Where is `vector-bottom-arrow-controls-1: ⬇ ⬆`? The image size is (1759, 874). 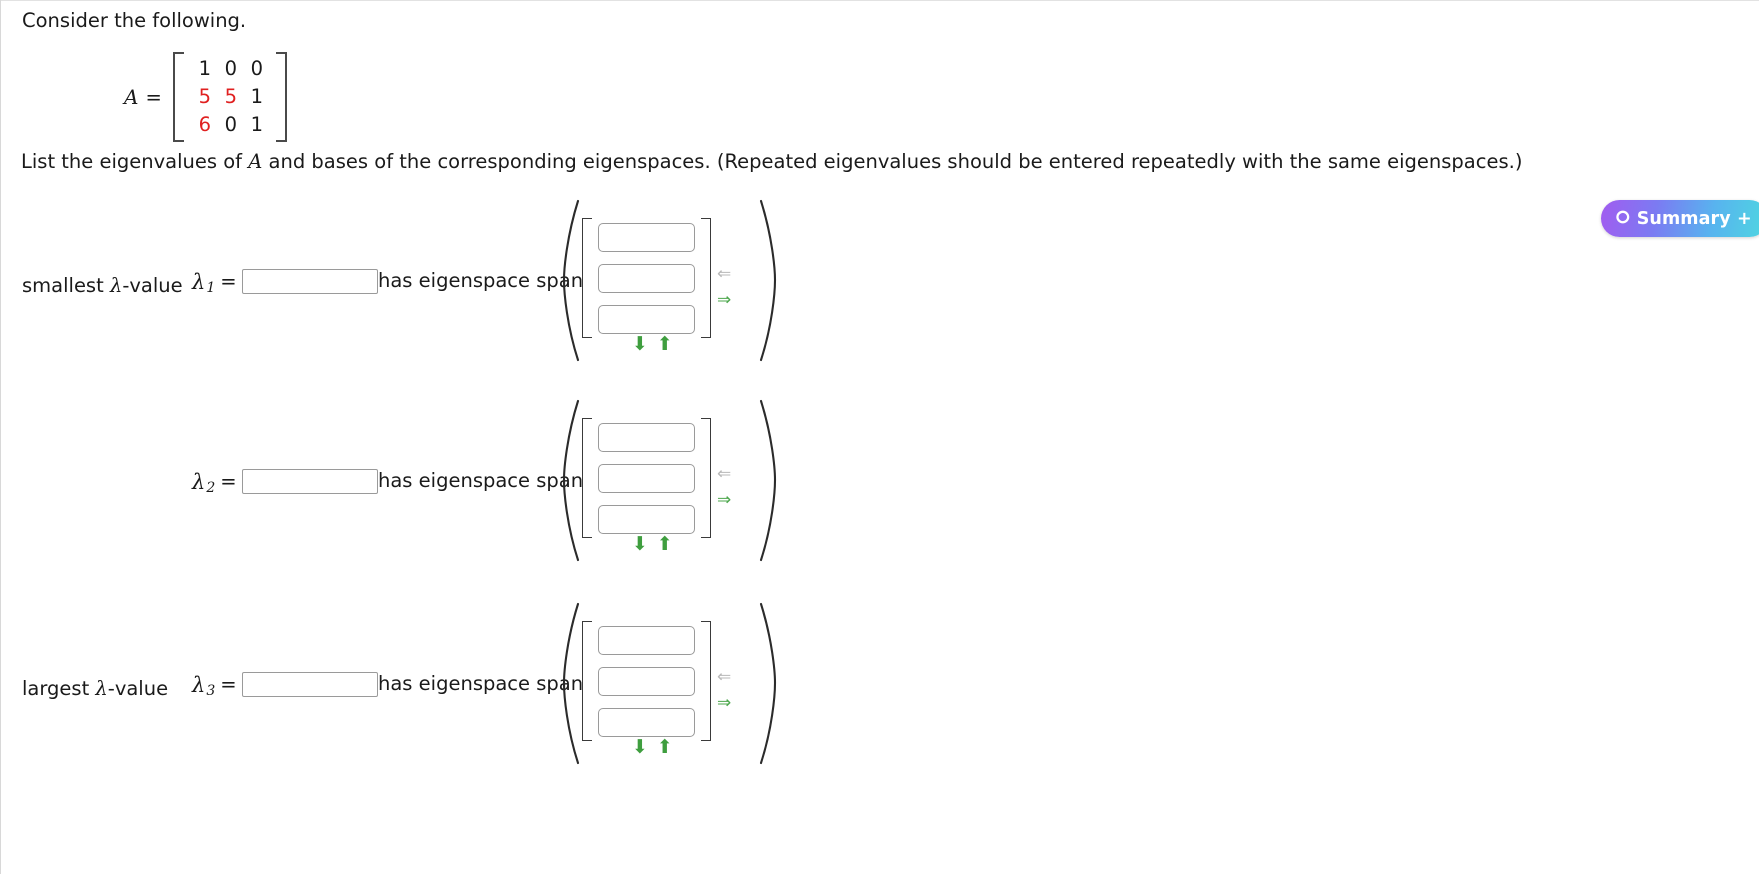
vector-bottom-arrow-controls-1: ⬇ ⬆ is located at coordinates (652, 344).